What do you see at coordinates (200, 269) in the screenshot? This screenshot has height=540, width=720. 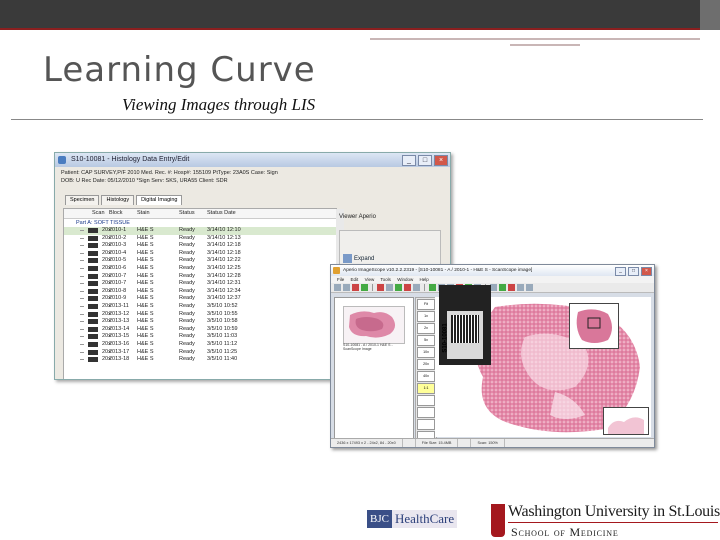 I see `table-row: 20x 2010-6 H&E S Ready 3/14/10 12:25` at bounding box center [200, 269].